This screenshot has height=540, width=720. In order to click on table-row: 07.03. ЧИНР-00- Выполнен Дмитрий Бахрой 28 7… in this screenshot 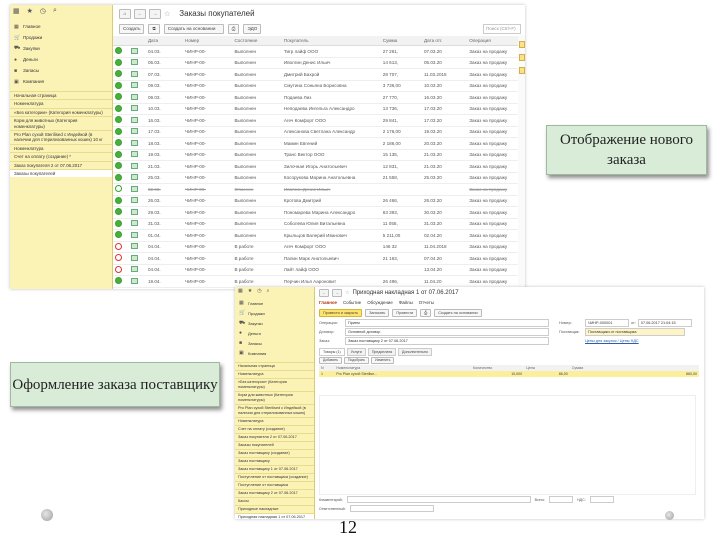, I will do `click(319, 74)`.